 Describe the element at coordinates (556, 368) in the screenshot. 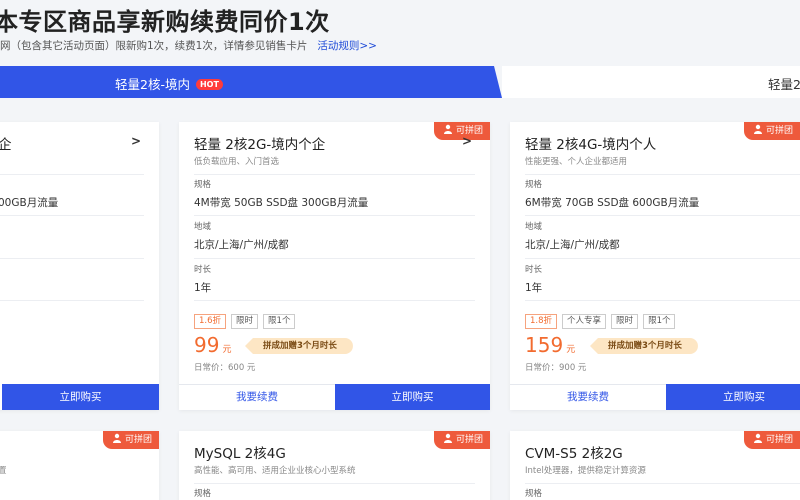

I see `original-price: 日常价：900 元` at that location.